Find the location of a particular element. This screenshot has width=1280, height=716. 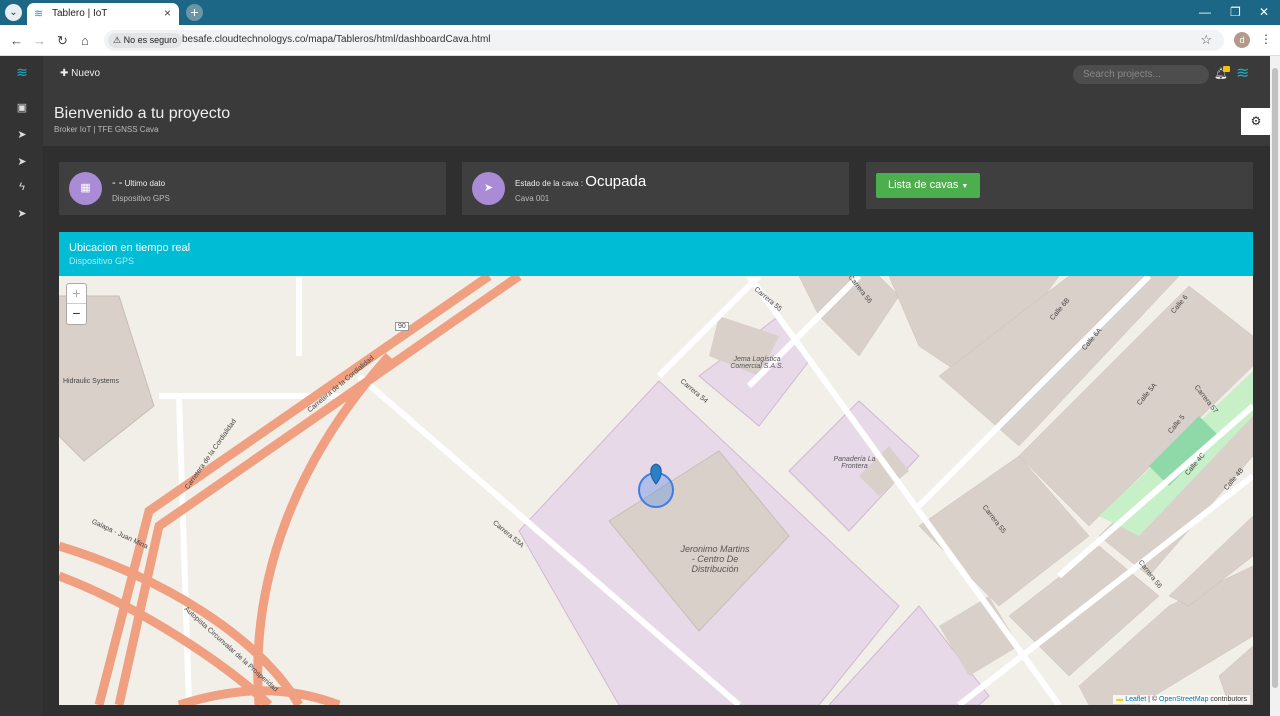

route-shield: 90 is located at coordinates (402, 326).